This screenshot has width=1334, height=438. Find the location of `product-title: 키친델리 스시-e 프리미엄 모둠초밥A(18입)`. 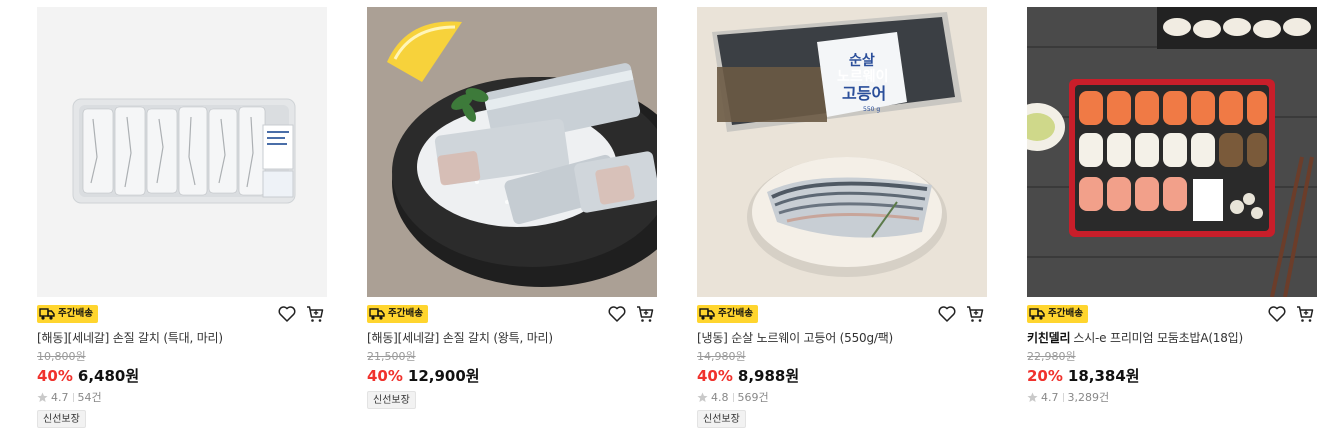

product-title: 키친델리 스시-e 프리미엄 모둠초밥A(18입) is located at coordinates (1172, 338).